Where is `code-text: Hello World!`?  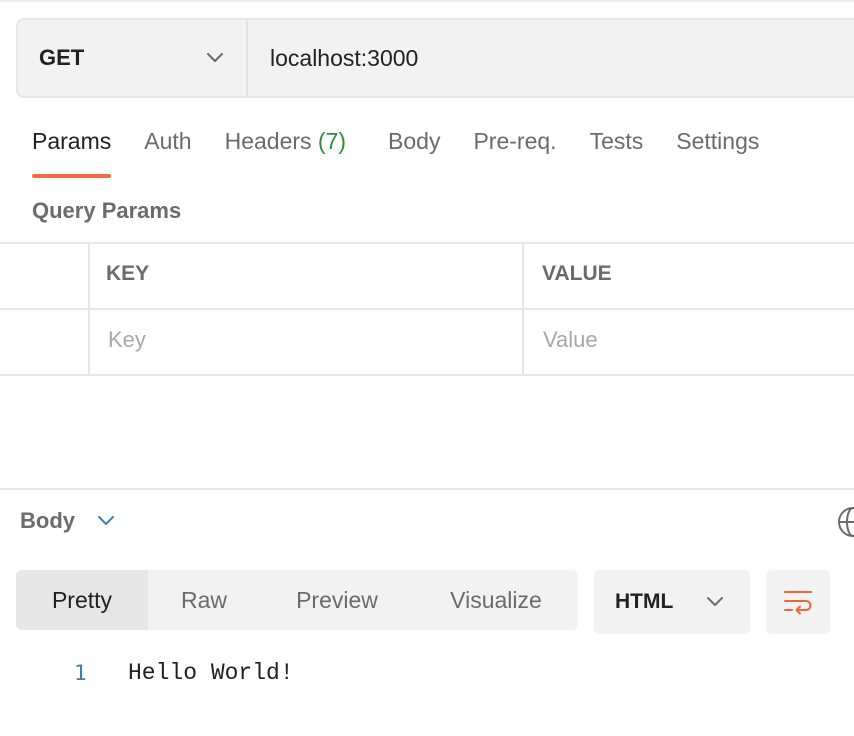
code-text: Hello World! is located at coordinates (211, 673).